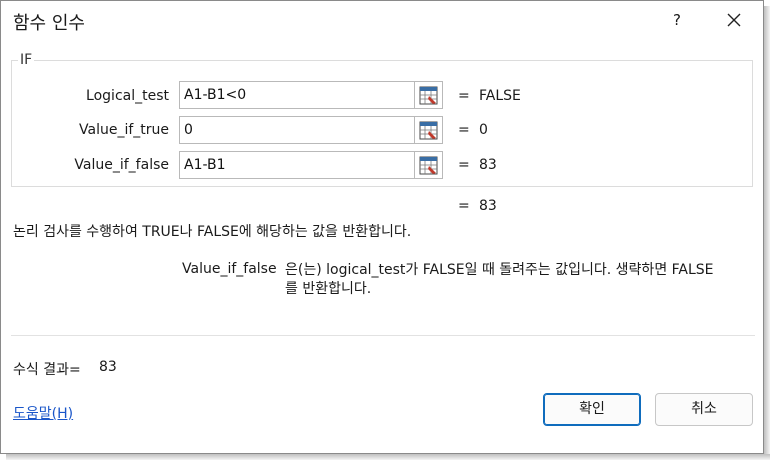  Describe the element at coordinates (677, 20) in the screenshot. I see `help-button: ?` at that location.